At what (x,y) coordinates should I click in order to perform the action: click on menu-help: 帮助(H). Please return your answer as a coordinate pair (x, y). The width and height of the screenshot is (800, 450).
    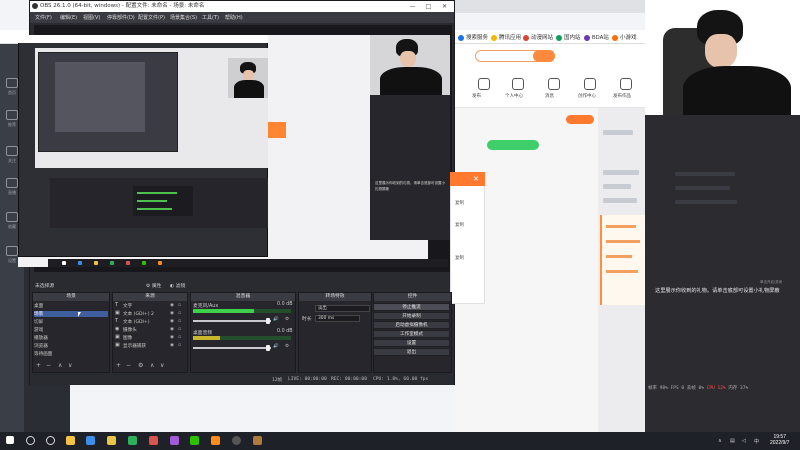
    Looking at the image, I should click on (234, 17).